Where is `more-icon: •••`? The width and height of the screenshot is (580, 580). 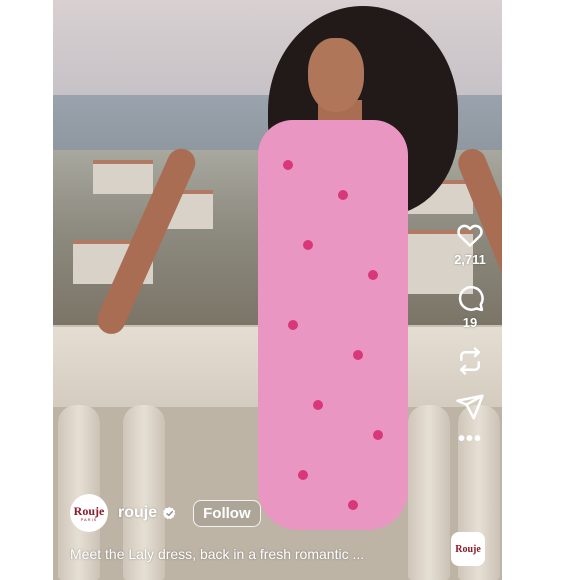
more-icon: ••• is located at coordinates (469, 439).